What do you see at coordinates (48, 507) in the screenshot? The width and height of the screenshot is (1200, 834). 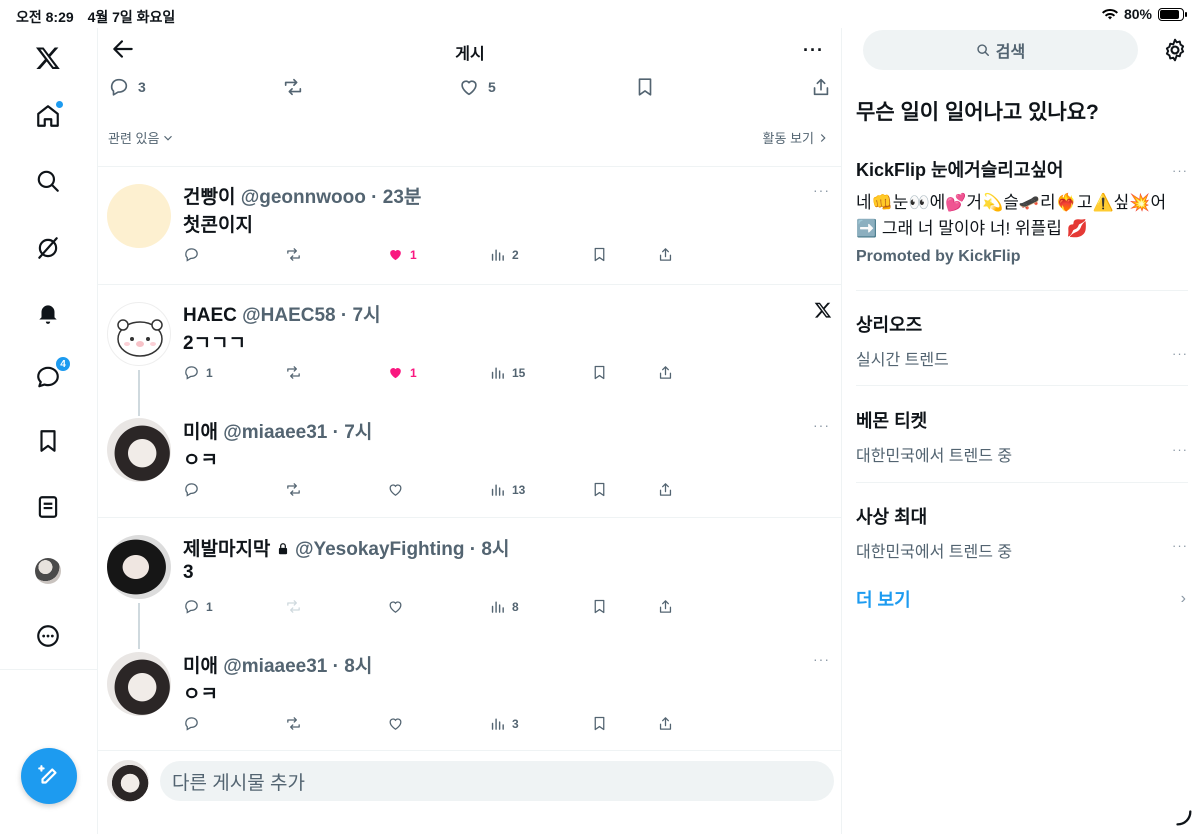 I see `lists-icon` at bounding box center [48, 507].